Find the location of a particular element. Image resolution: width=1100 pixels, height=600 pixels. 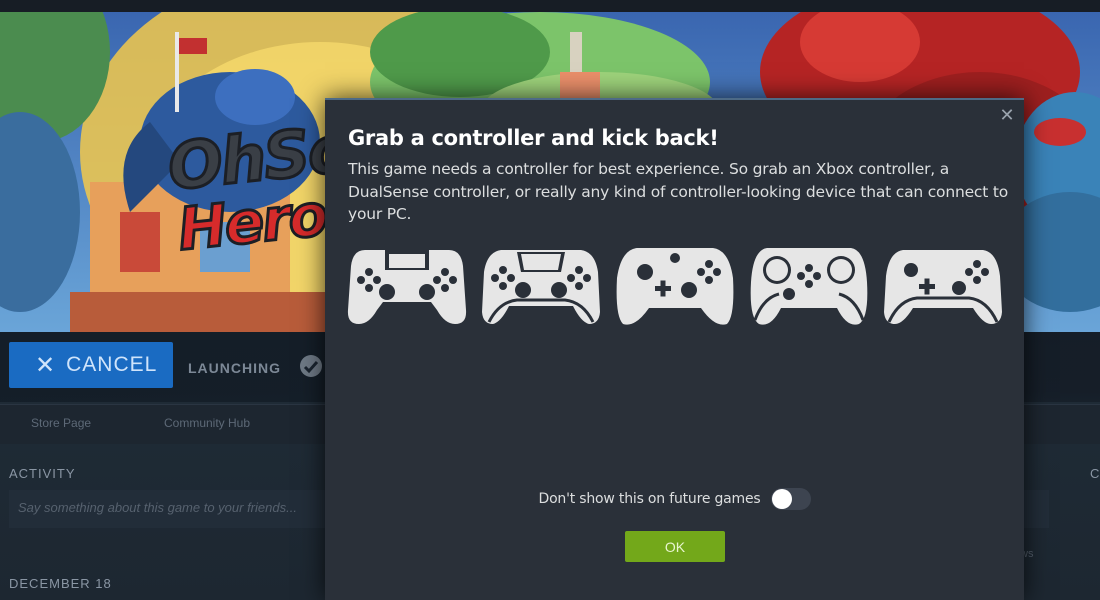

switch-pro-controller-icon is located at coordinates (943, 287).